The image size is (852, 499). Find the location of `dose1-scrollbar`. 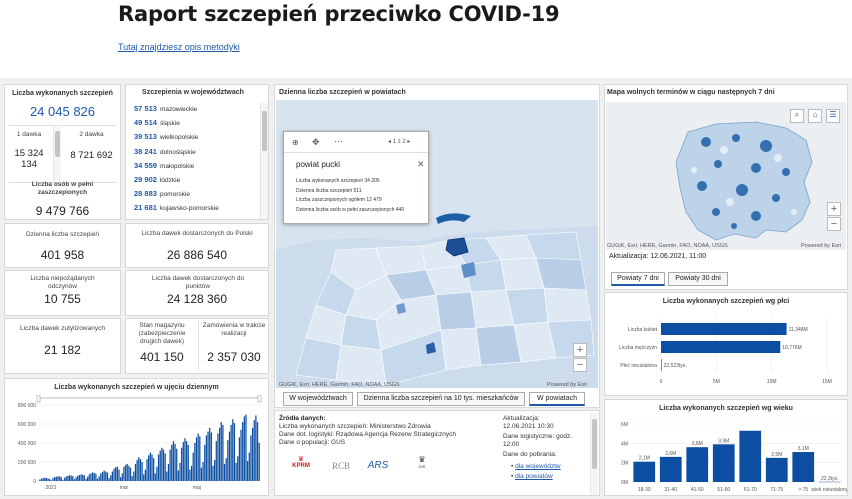

dose1-scrollbar is located at coordinates (57, 154).